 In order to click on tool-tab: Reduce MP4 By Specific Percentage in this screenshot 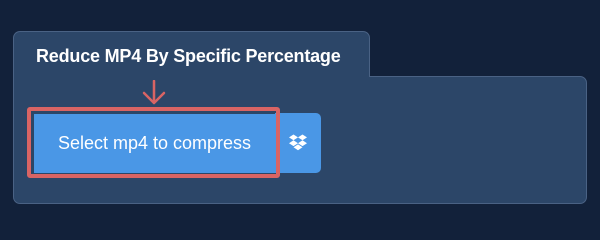, I will do `click(191, 54)`.